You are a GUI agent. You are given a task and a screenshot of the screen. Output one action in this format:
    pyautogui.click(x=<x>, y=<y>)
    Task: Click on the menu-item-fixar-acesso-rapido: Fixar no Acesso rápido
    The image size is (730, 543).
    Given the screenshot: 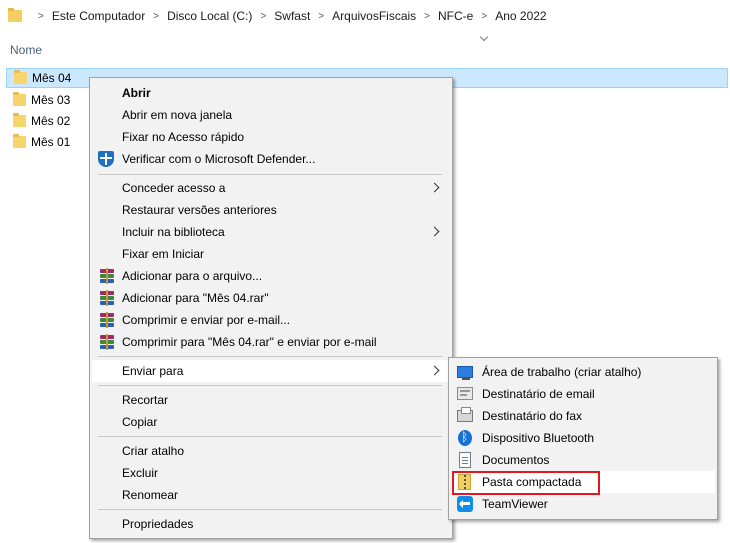 What is the action you would take?
    pyautogui.click(x=271, y=137)
    